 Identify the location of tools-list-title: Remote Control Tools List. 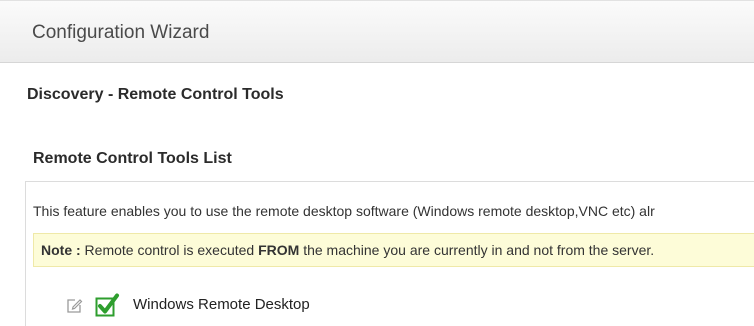
(132, 158).